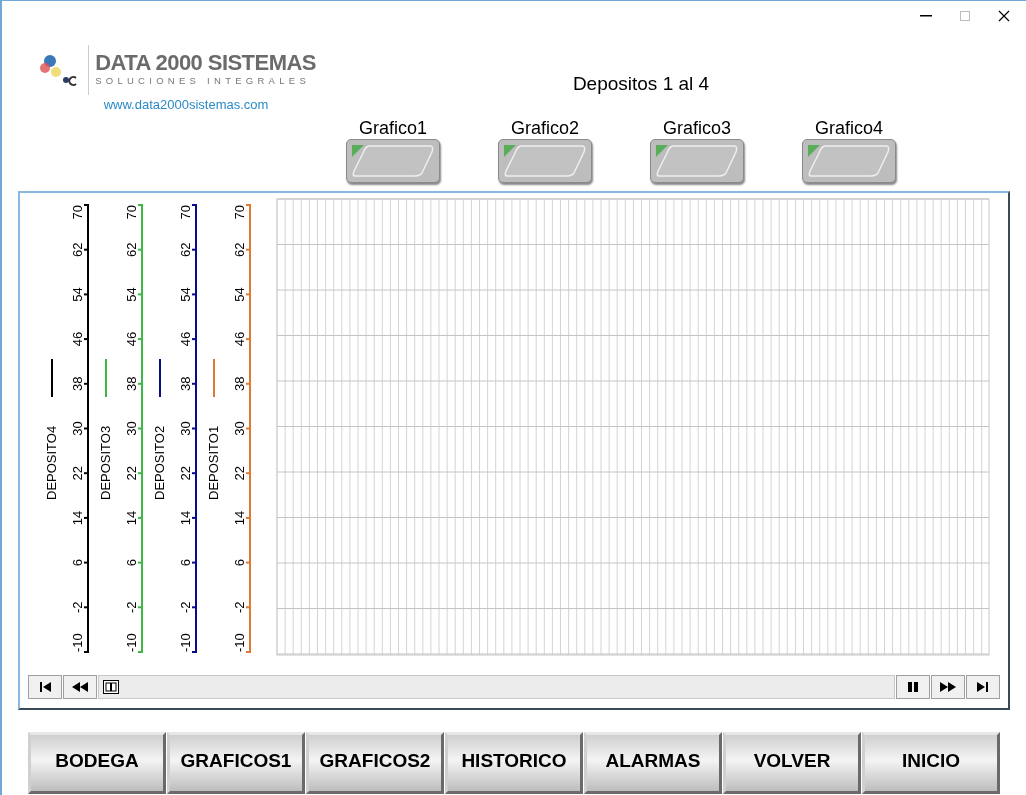 The image size is (1026, 795). Describe the element at coordinates (1004, 16) in the screenshot. I see `close-icon` at that location.